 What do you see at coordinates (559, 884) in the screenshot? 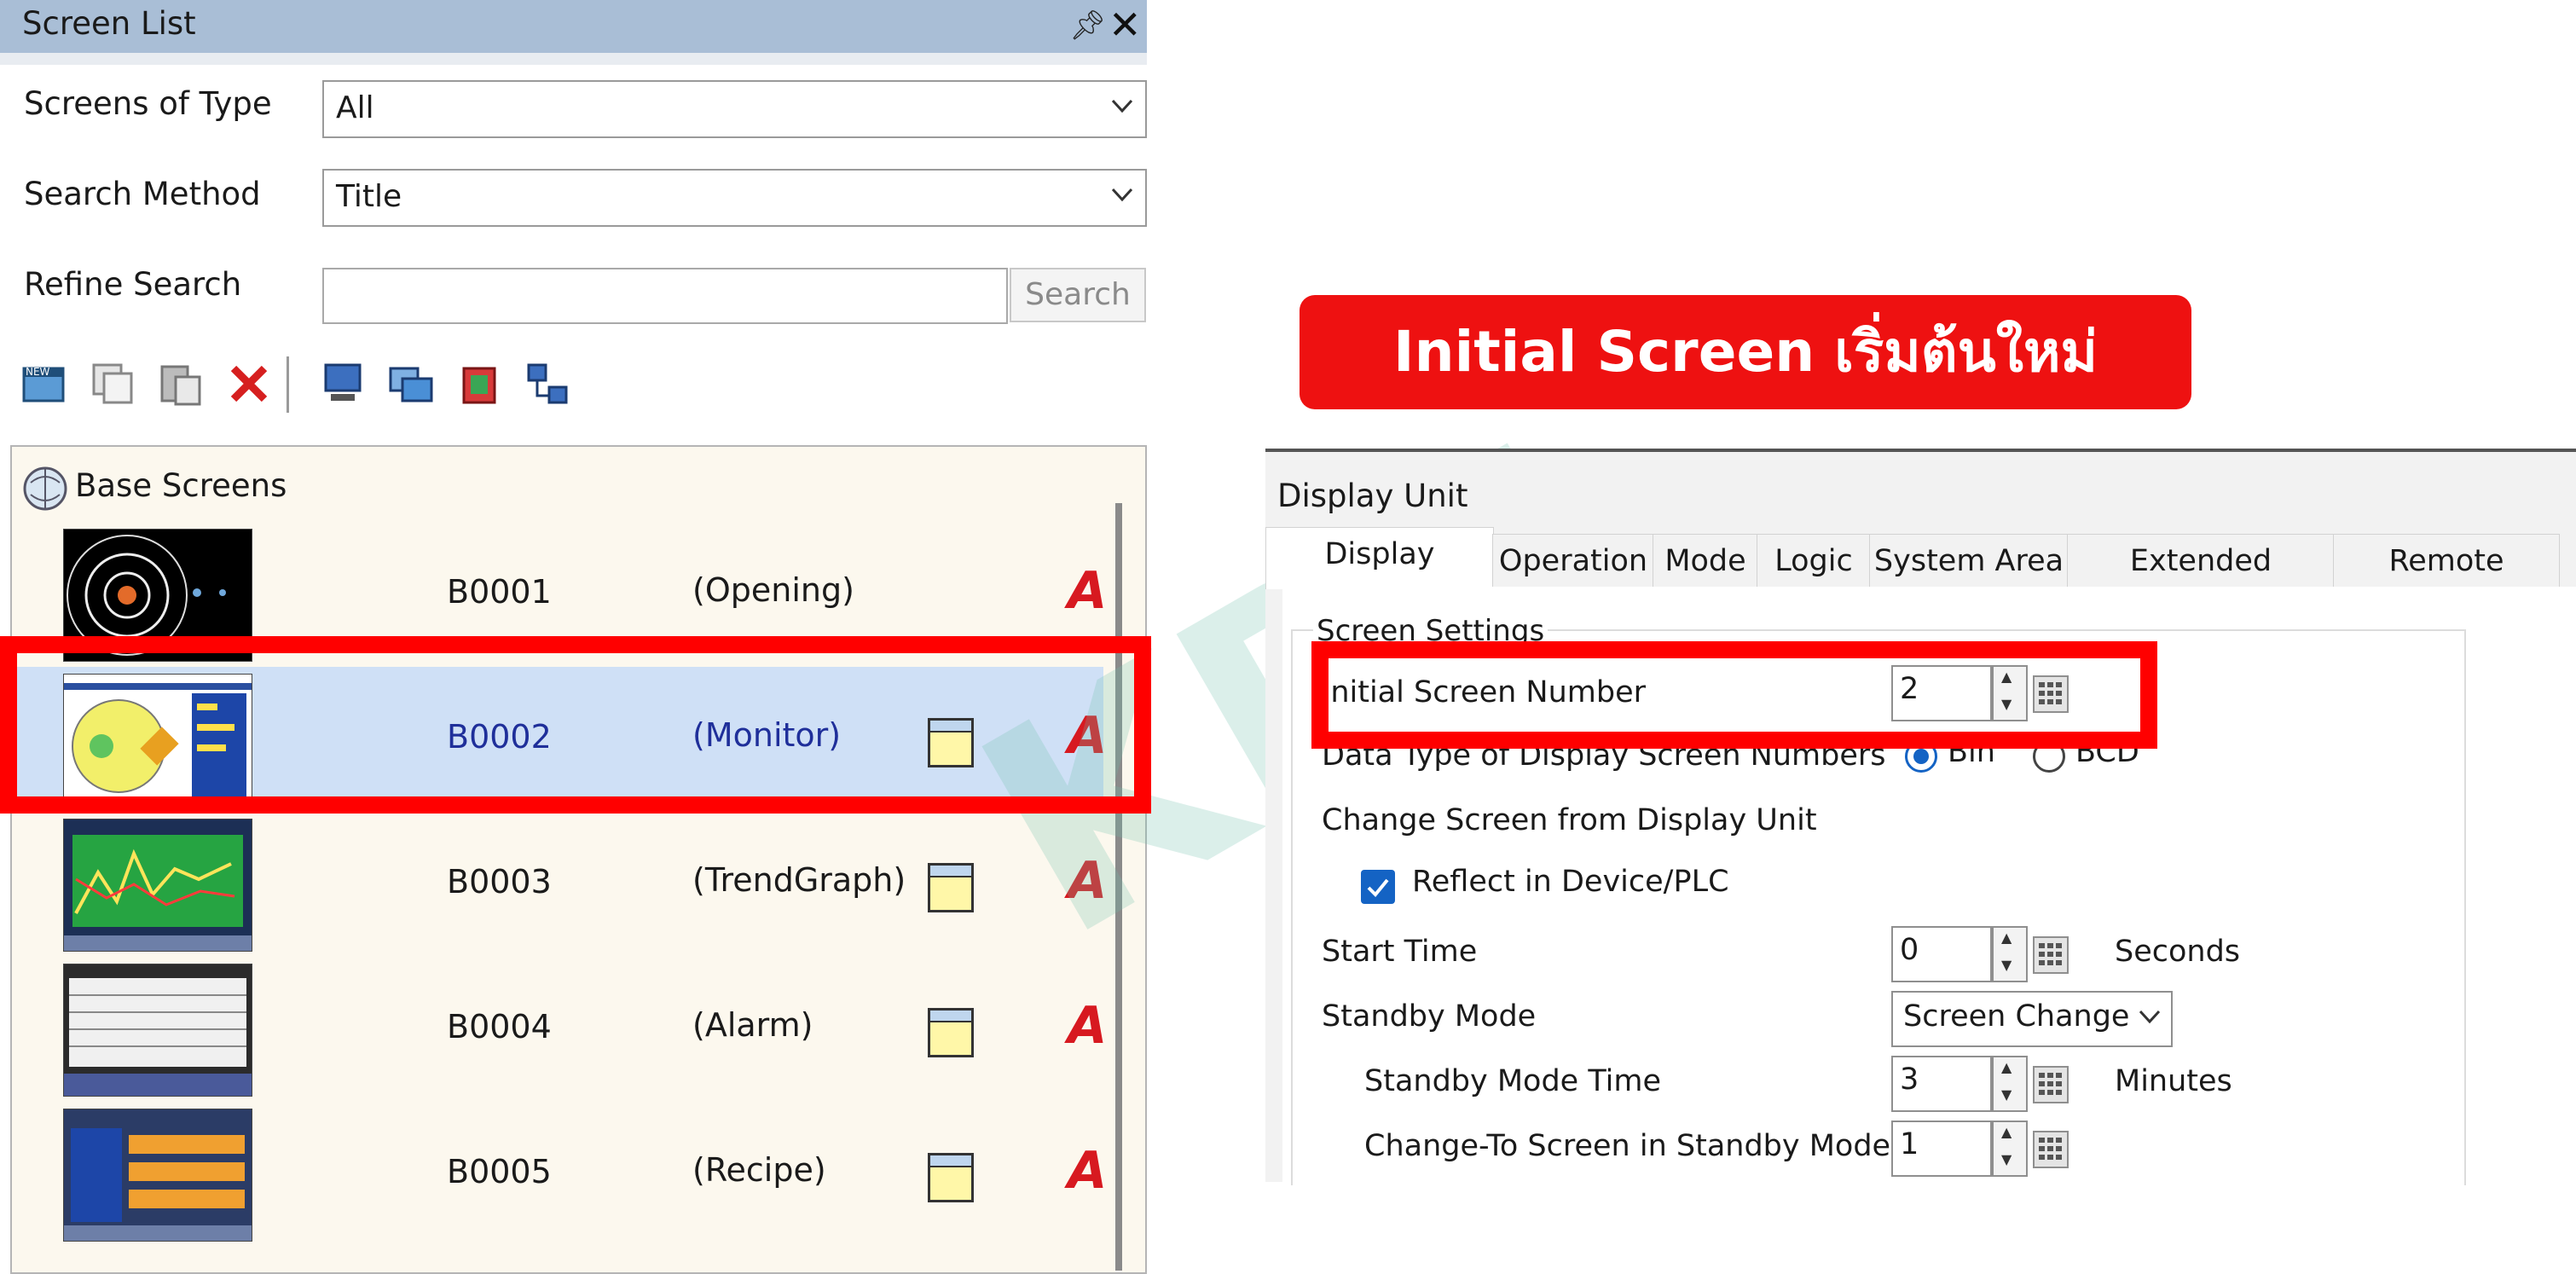
I see `screen-row-b0003: B0003 (TrendGraph) A` at bounding box center [559, 884].